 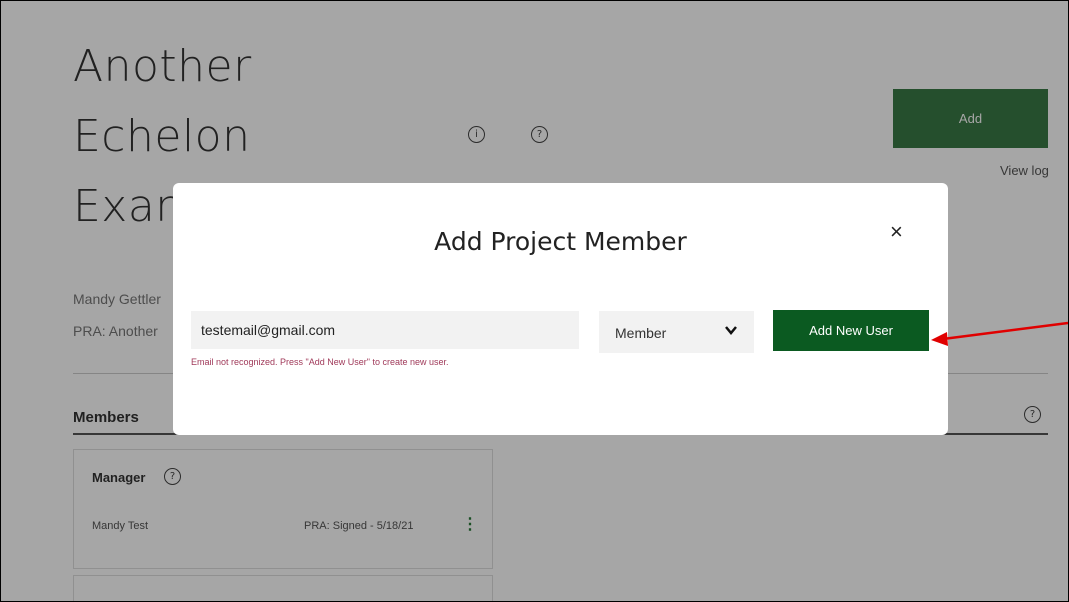 I want to click on annotation-arrow, so click(x=999, y=333).